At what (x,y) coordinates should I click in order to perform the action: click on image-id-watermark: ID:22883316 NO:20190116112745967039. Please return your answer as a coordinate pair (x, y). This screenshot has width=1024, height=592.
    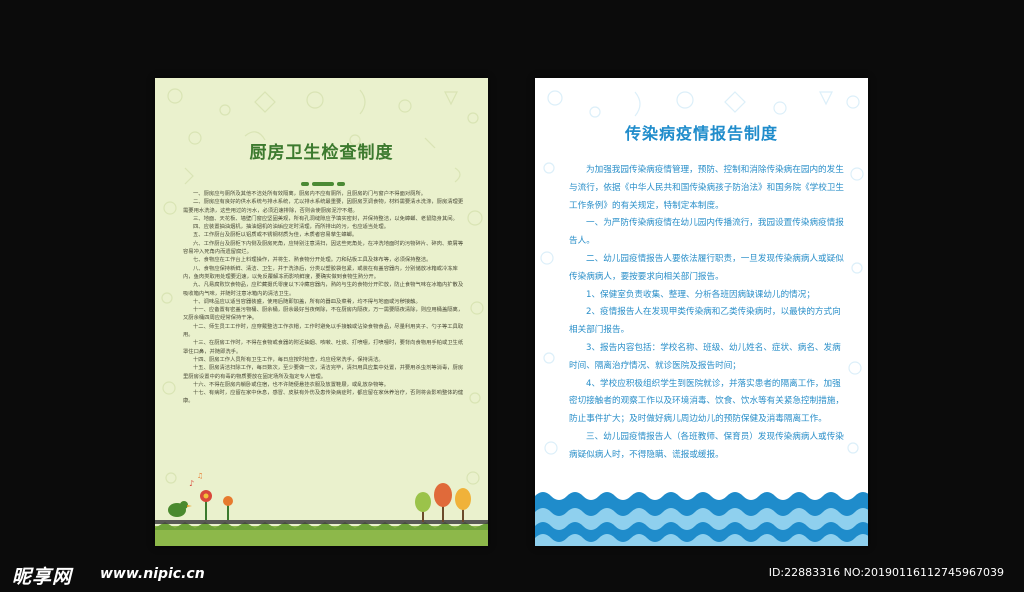
    Looking at the image, I should click on (886, 572).